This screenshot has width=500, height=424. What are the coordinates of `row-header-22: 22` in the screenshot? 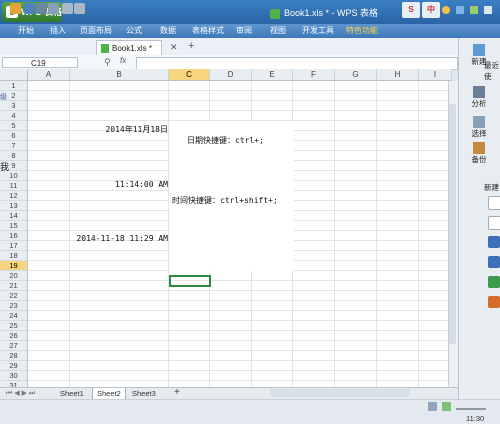 It's located at (14, 296).